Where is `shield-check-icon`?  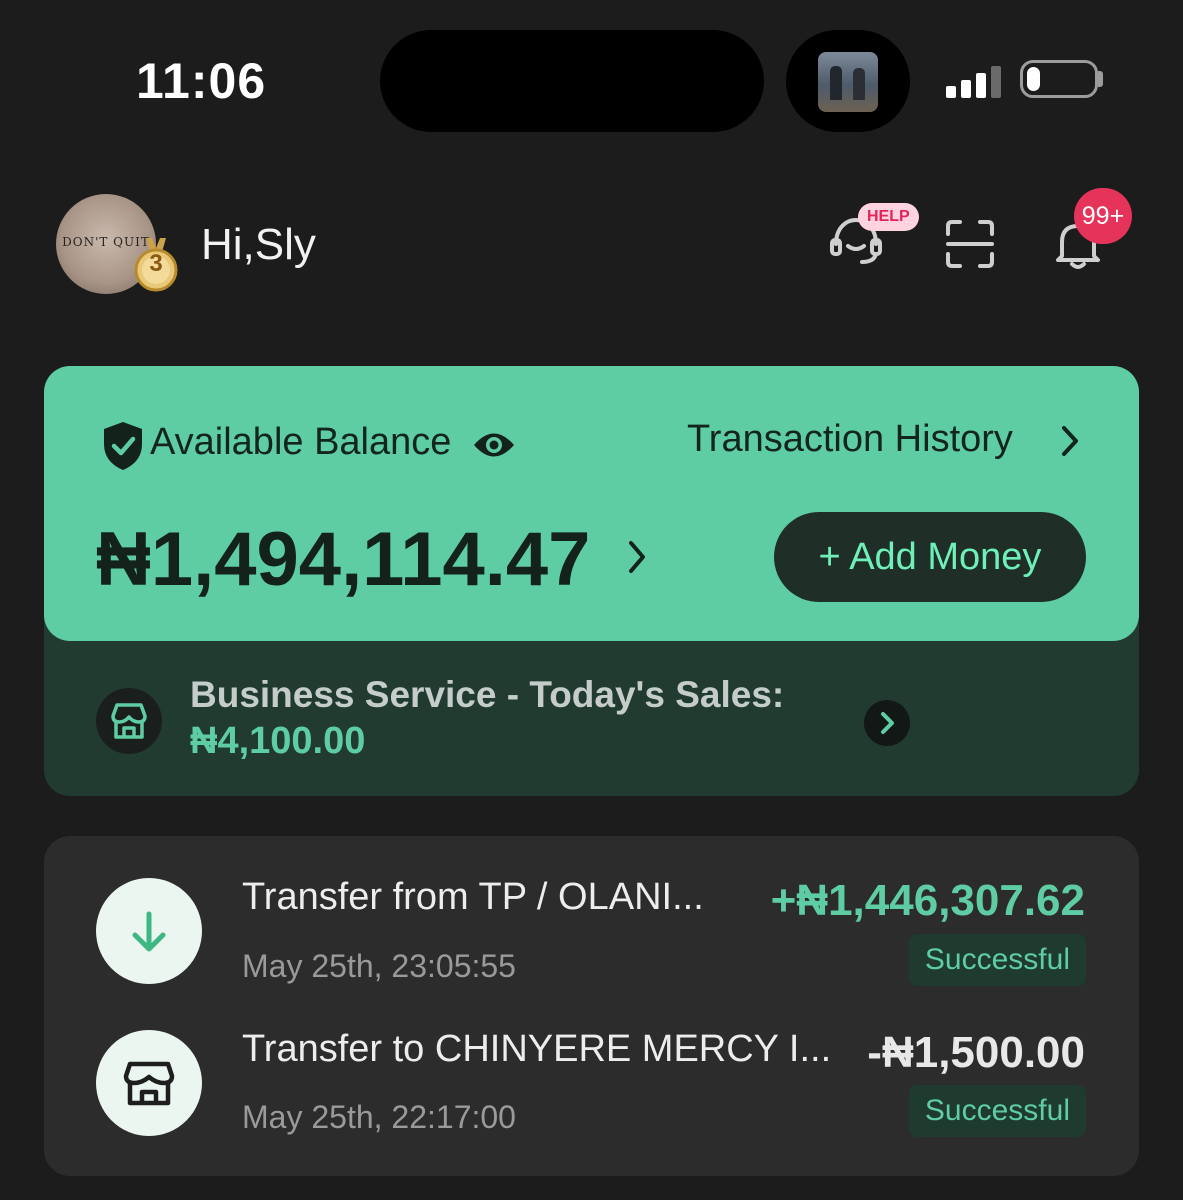
shield-check-icon is located at coordinates (123, 446).